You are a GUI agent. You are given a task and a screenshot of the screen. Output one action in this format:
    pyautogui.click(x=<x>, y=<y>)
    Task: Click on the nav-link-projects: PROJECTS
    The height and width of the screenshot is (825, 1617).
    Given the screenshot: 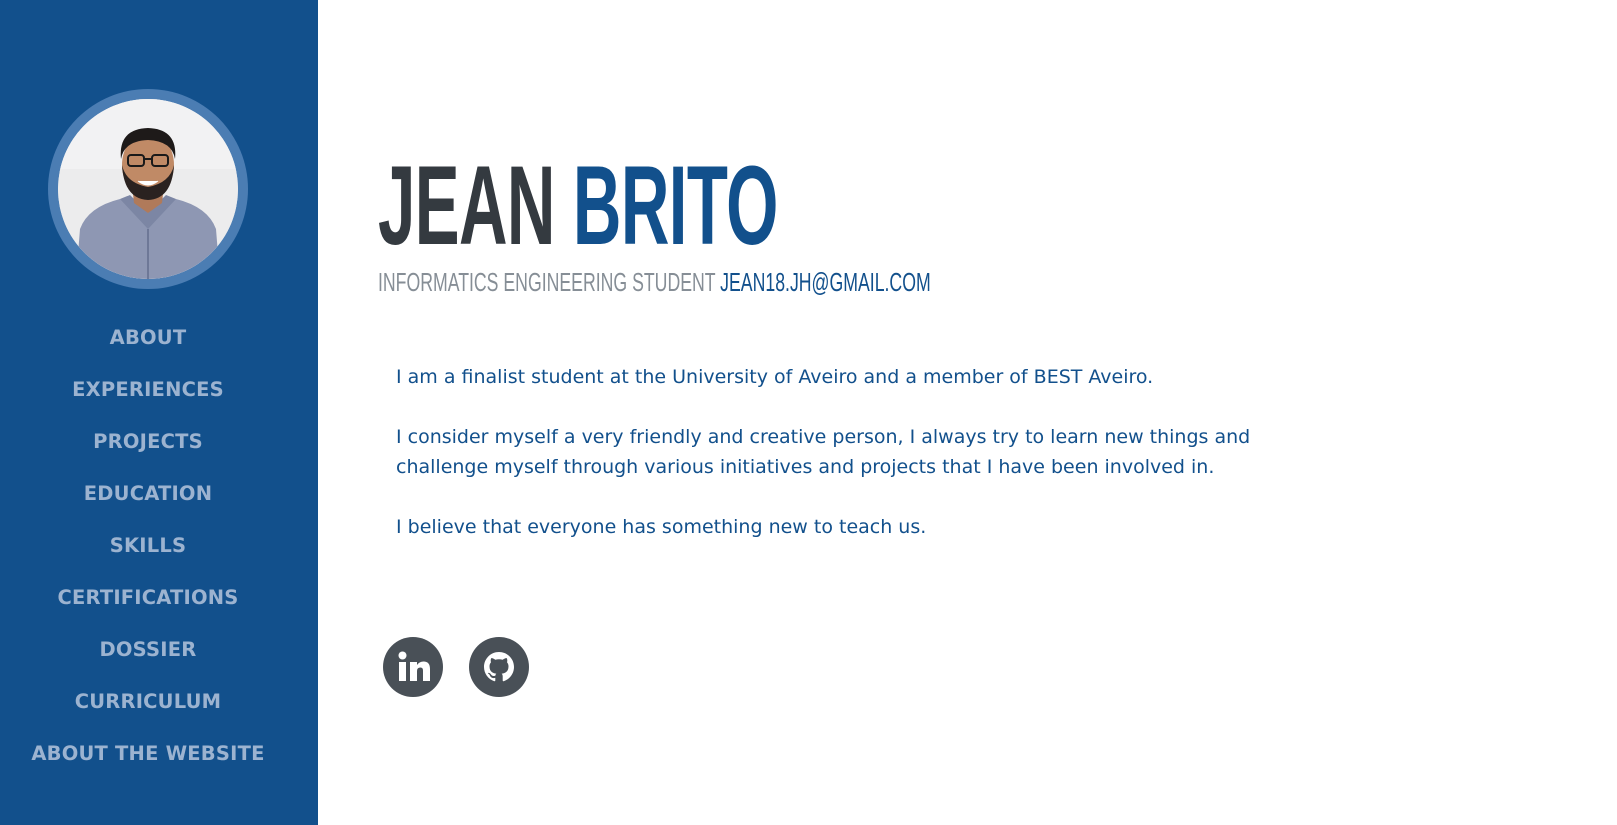 What is the action you would take?
    pyautogui.click(x=148, y=441)
    